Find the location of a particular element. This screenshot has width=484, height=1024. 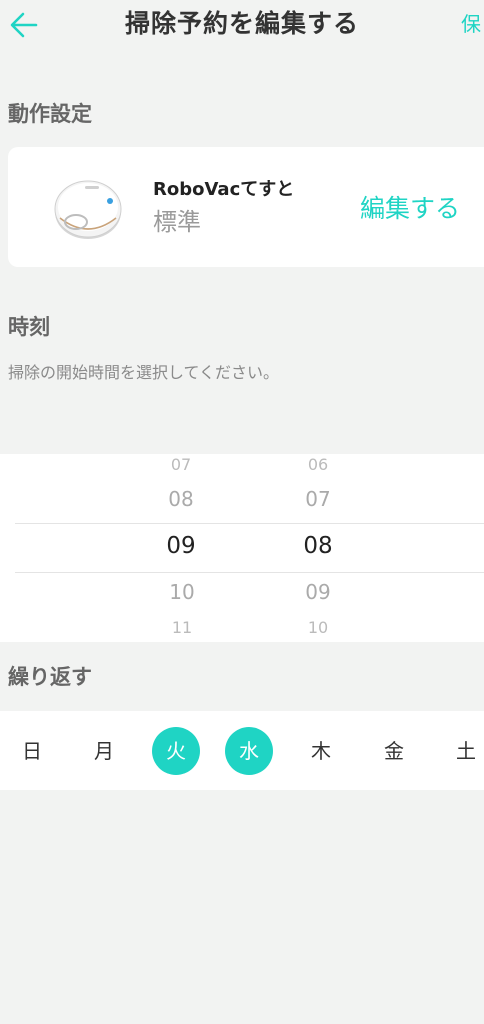

day-sunday: 日 is located at coordinates (32, 751).